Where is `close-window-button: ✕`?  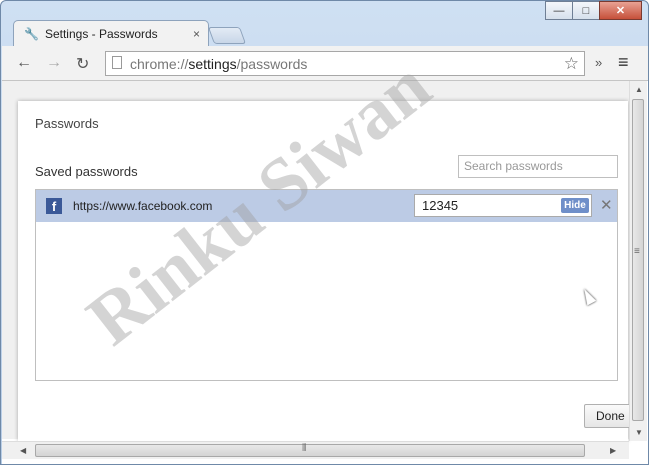
close-window-button: ✕ is located at coordinates (620, 10).